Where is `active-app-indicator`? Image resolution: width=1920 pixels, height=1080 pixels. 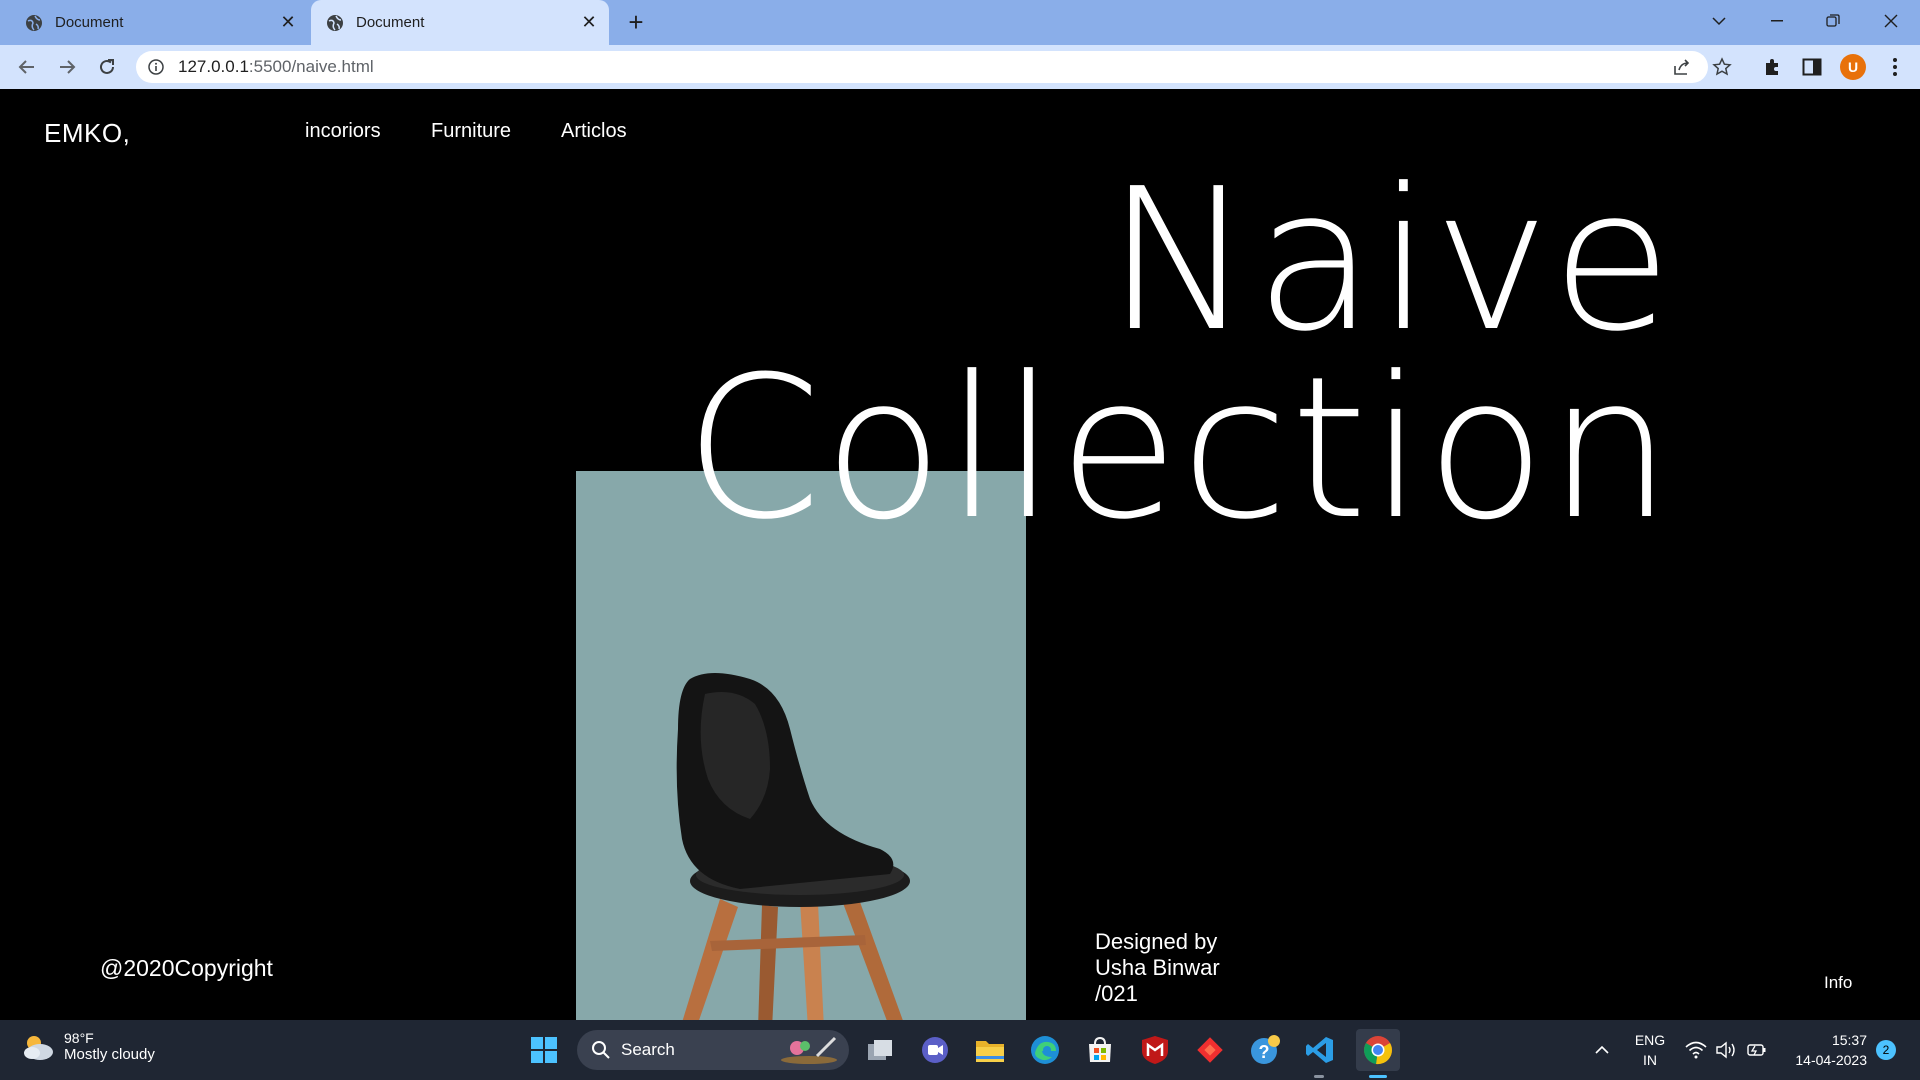
active-app-indicator is located at coordinates (1378, 1076).